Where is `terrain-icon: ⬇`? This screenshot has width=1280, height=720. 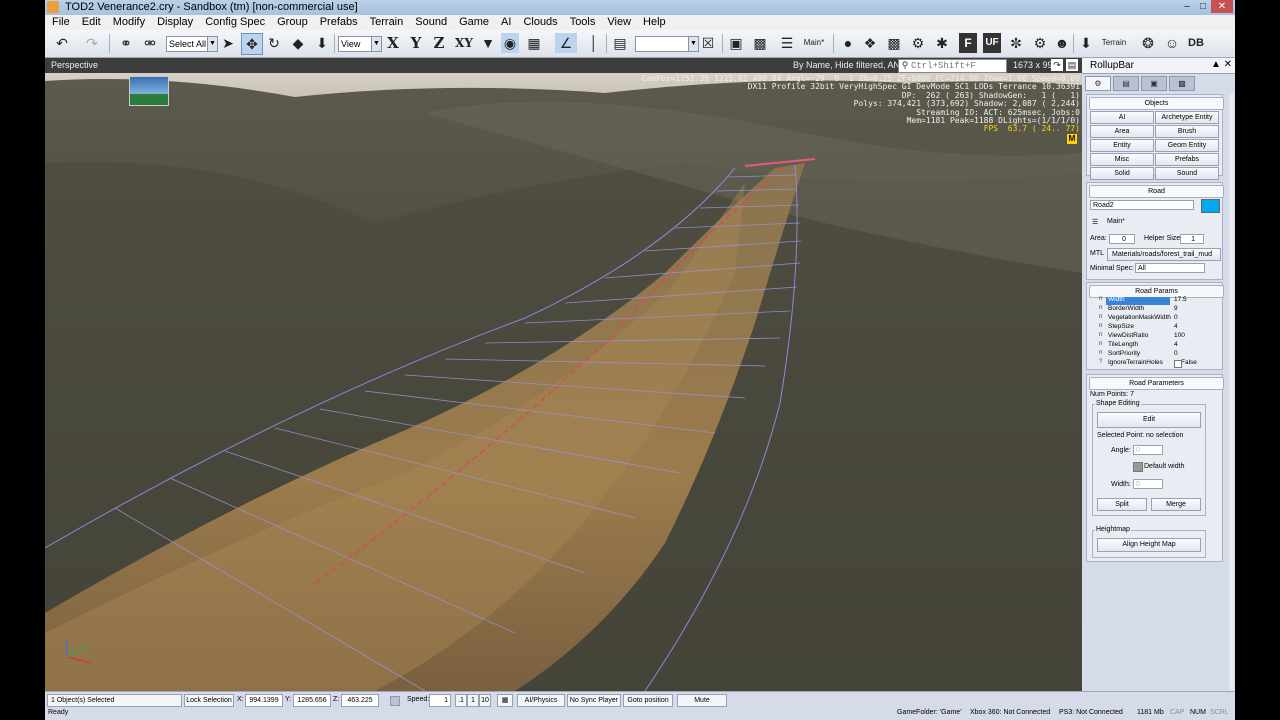
terrain-icon: ⬇ is located at coordinates (1086, 43).